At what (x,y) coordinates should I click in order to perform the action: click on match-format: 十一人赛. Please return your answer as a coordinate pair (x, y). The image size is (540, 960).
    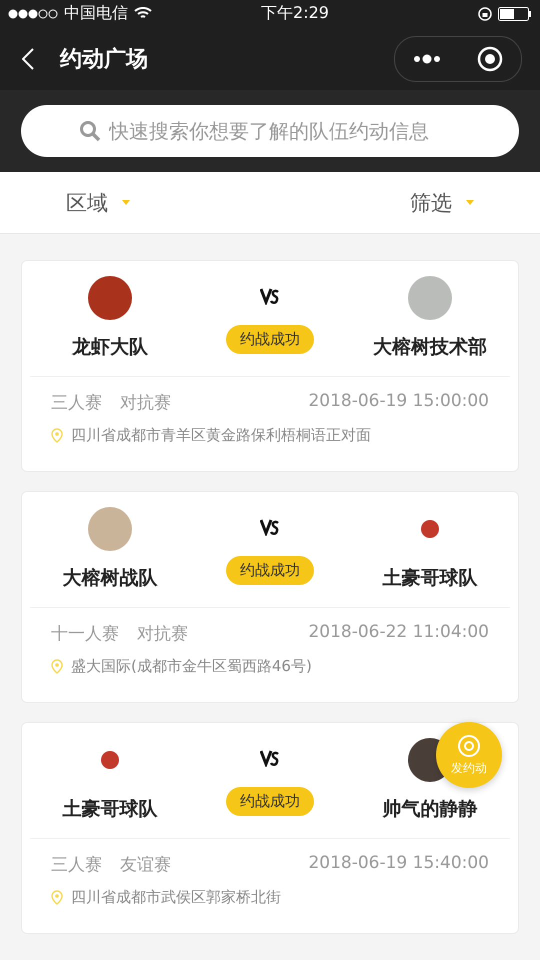
    Looking at the image, I should click on (85, 634).